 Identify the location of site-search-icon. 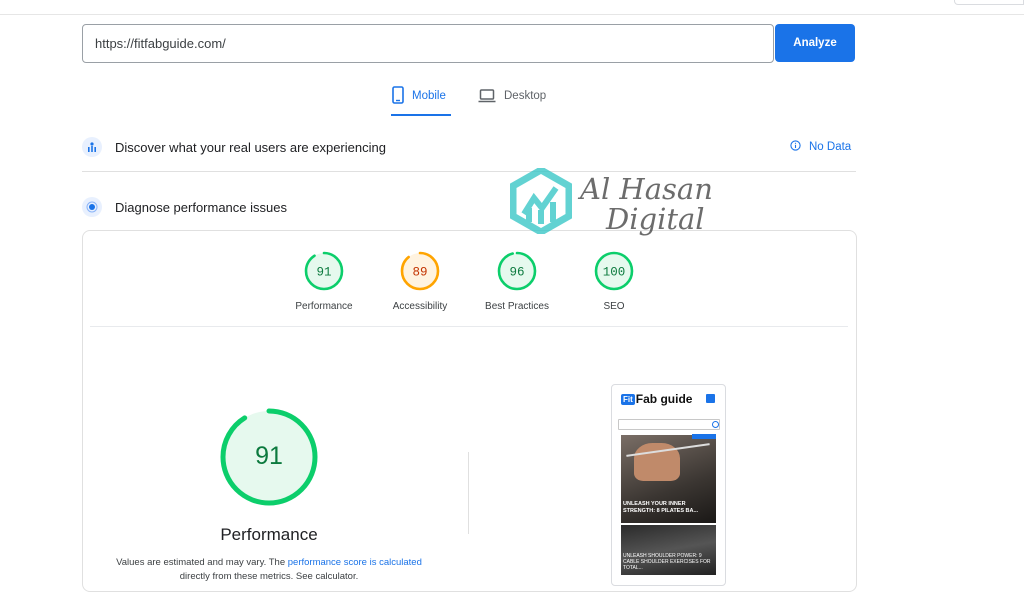
(715, 424).